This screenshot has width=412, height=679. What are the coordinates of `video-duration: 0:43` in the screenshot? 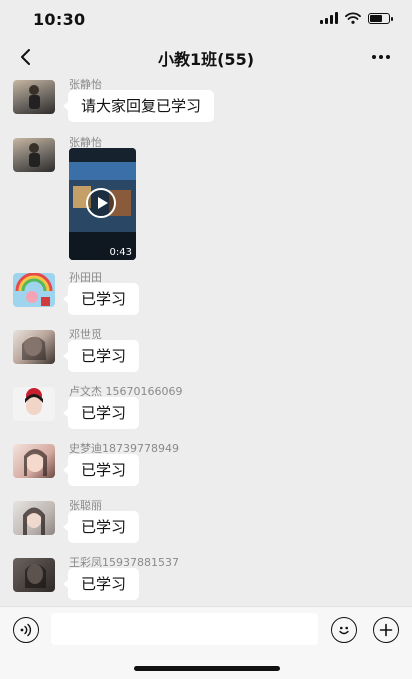 It's located at (120, 252).